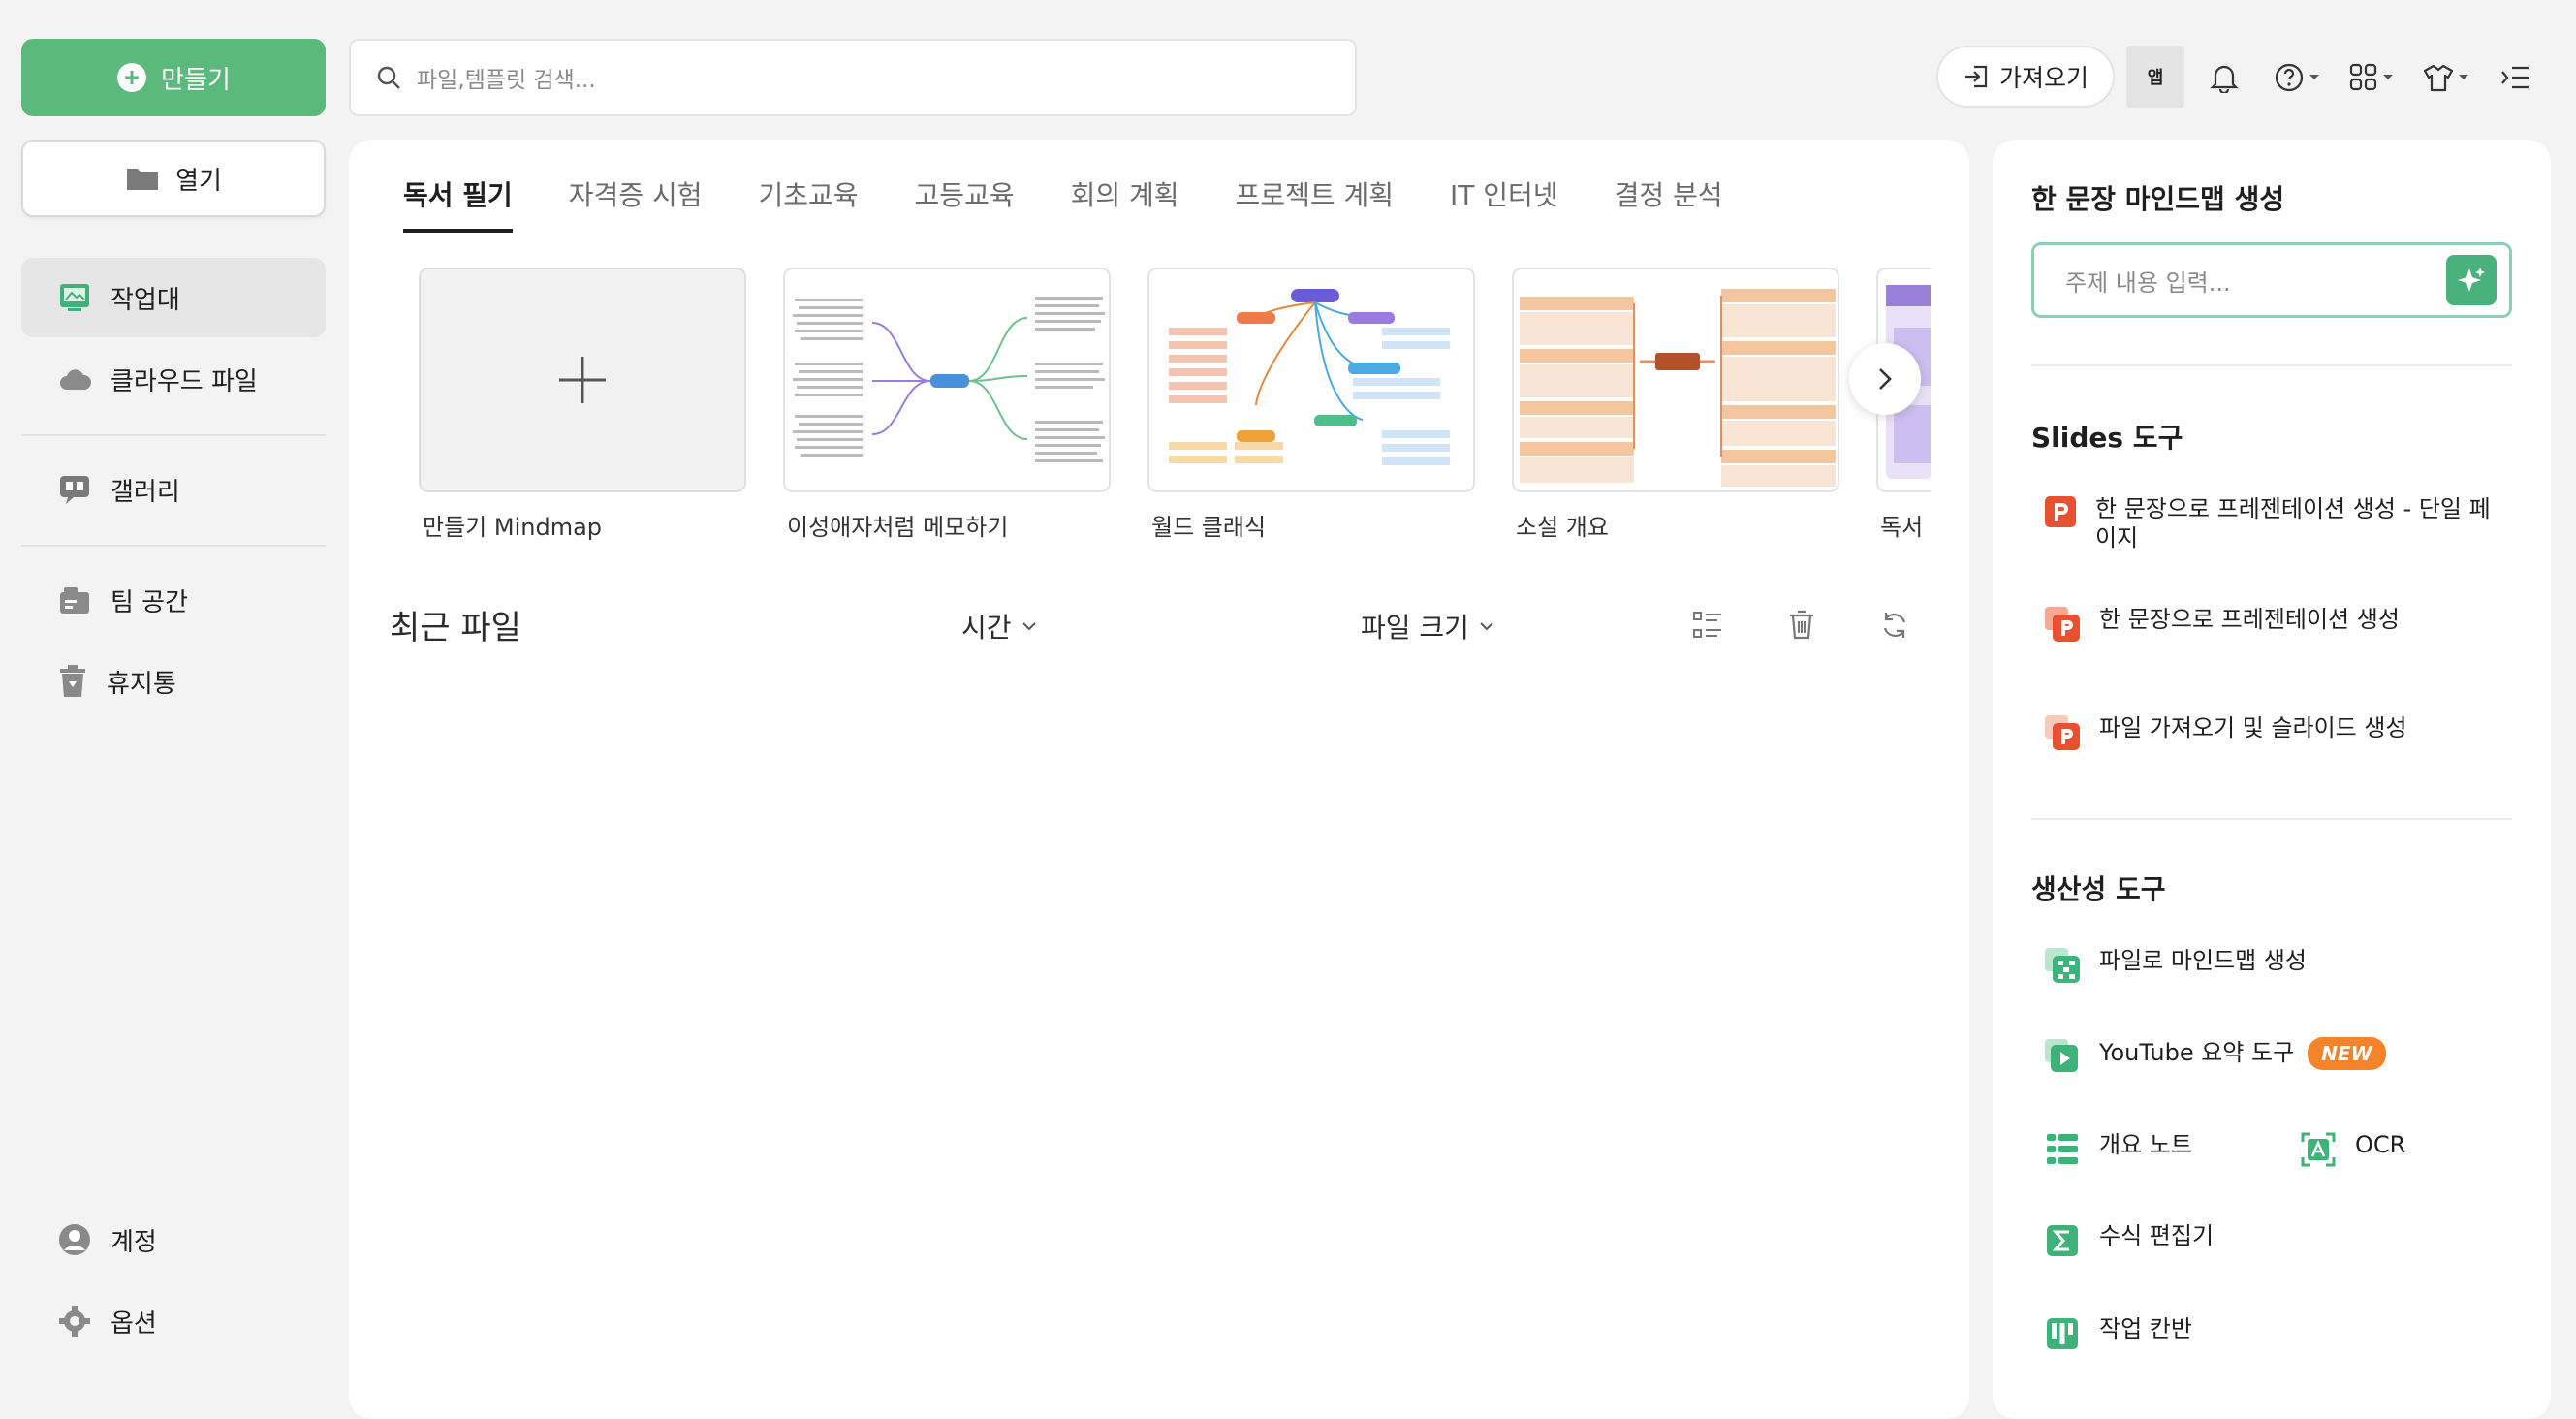 The image size is (2576, 1419). I want to click on sidebar-item-cloud-files: 클라우드 파일, so click(173, 379).